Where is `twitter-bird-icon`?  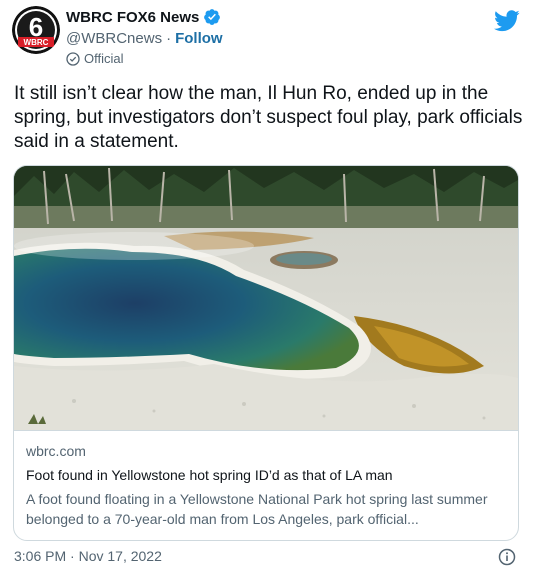 twitter-bird-icon is located at coordinates (507, 21).